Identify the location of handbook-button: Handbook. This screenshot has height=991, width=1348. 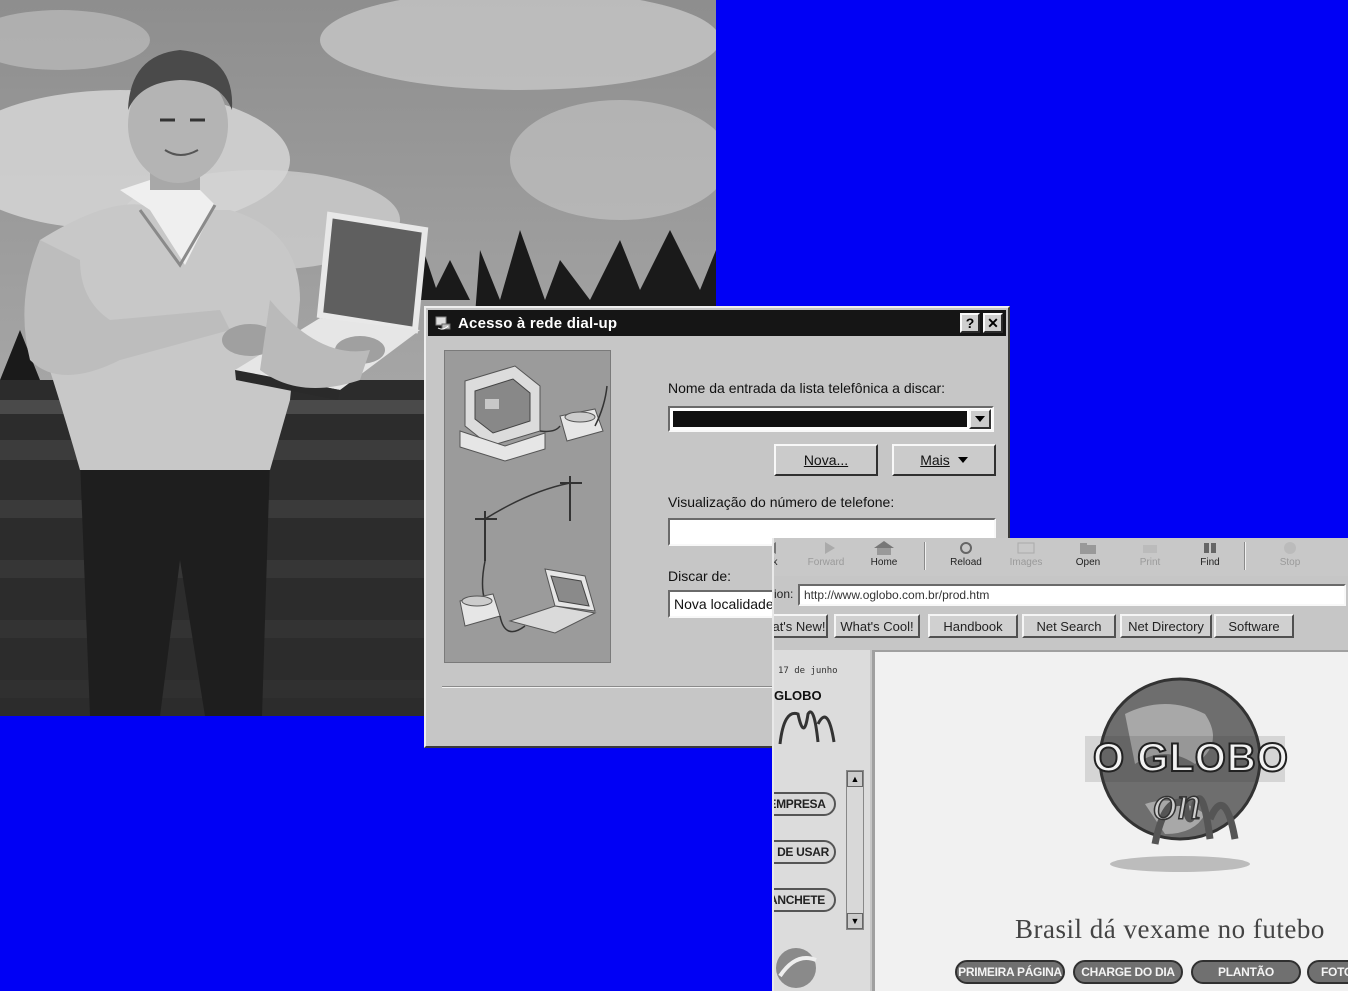
(973, 626).